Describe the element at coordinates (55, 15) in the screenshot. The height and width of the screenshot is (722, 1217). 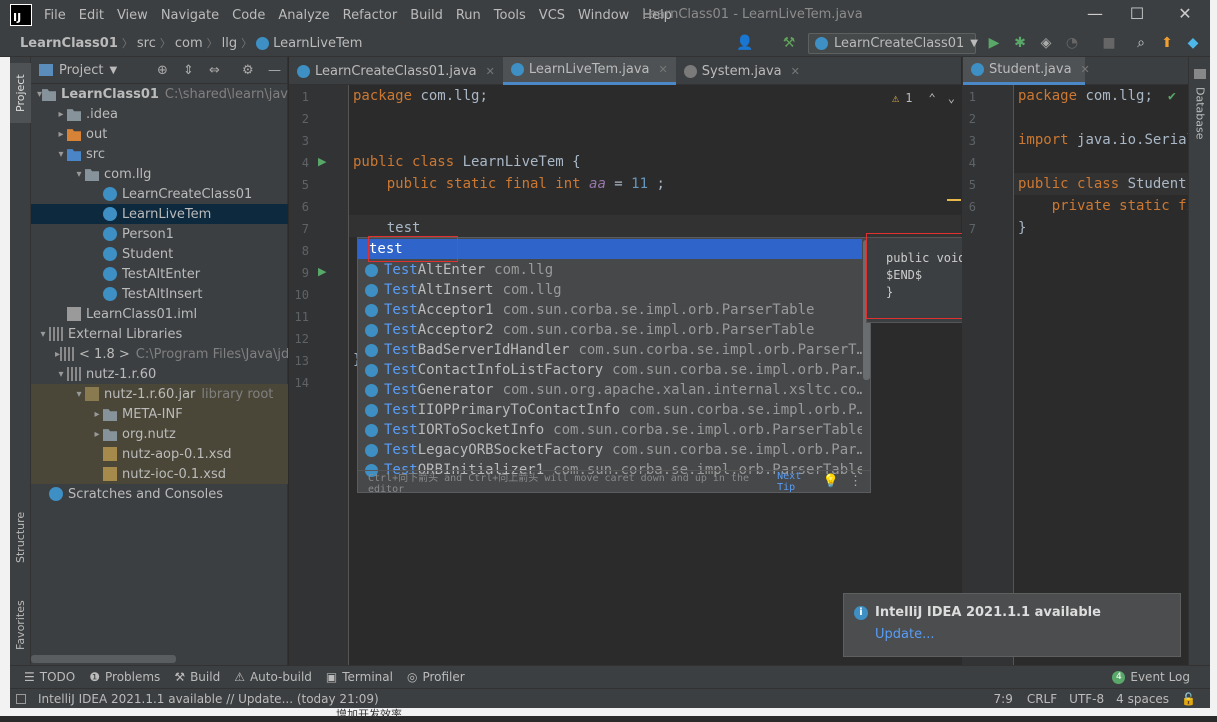
I see `menu-file: File` at that location.